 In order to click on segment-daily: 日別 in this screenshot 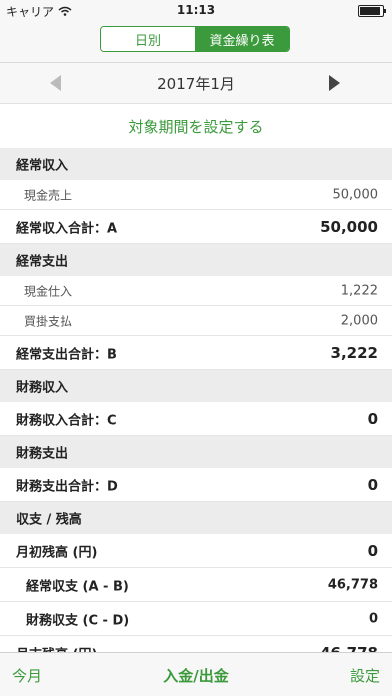, I will do `click(148, 39)`.